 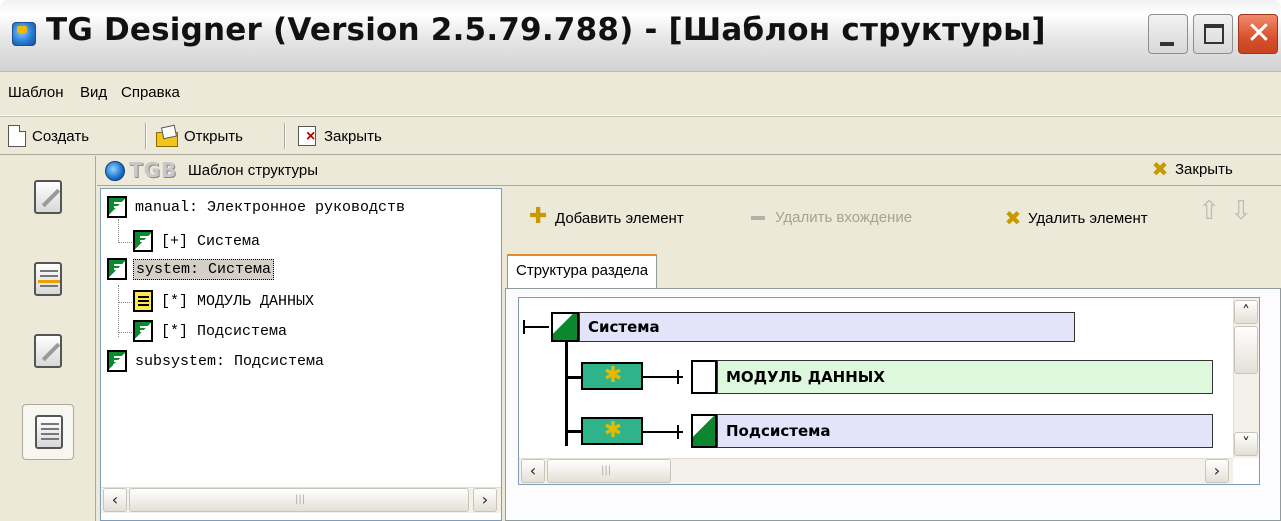 What do you see at coordinates (624, 327) in the screenshot?
I see `structure-root-label: Система` at bounding box center [624, 327].